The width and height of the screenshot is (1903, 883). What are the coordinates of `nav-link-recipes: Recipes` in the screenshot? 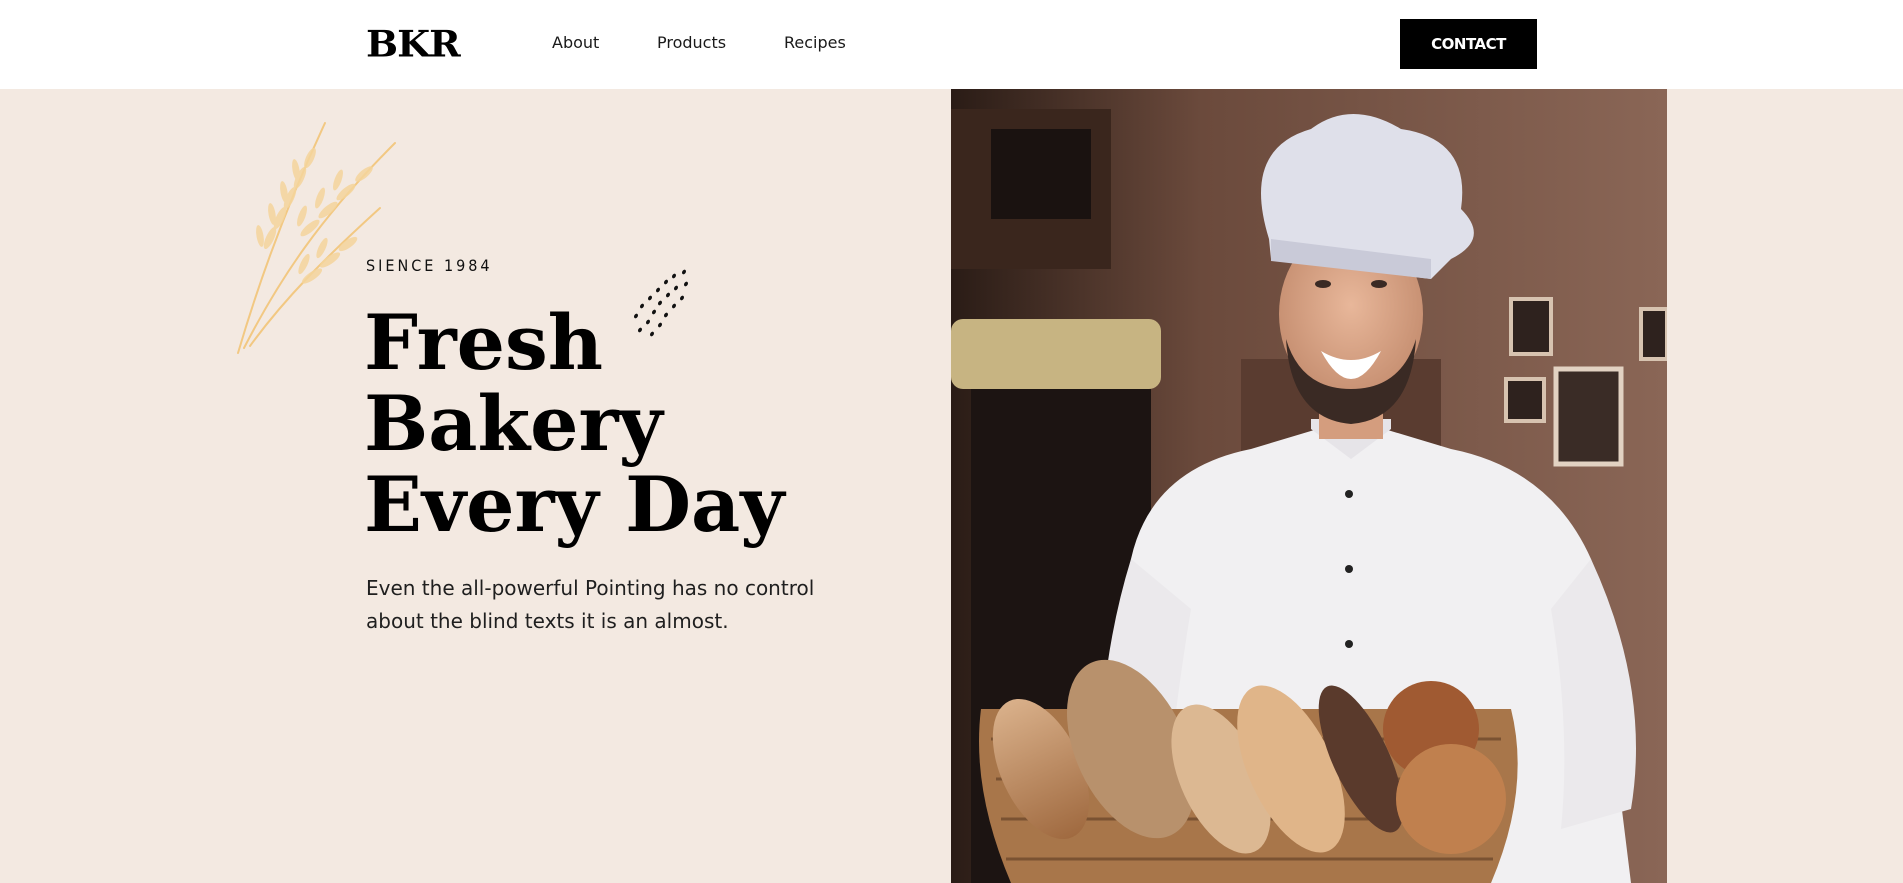 It's located at (815, 43).